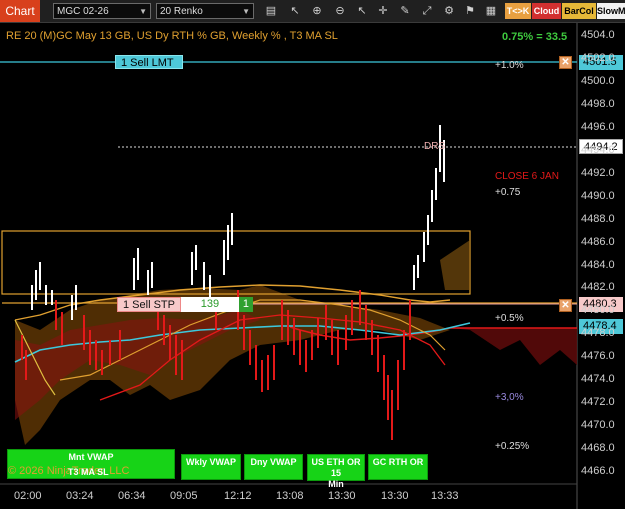 The image size is (625, 509). I want to click on price-tick-label: 4502.0, so click(598, 57).